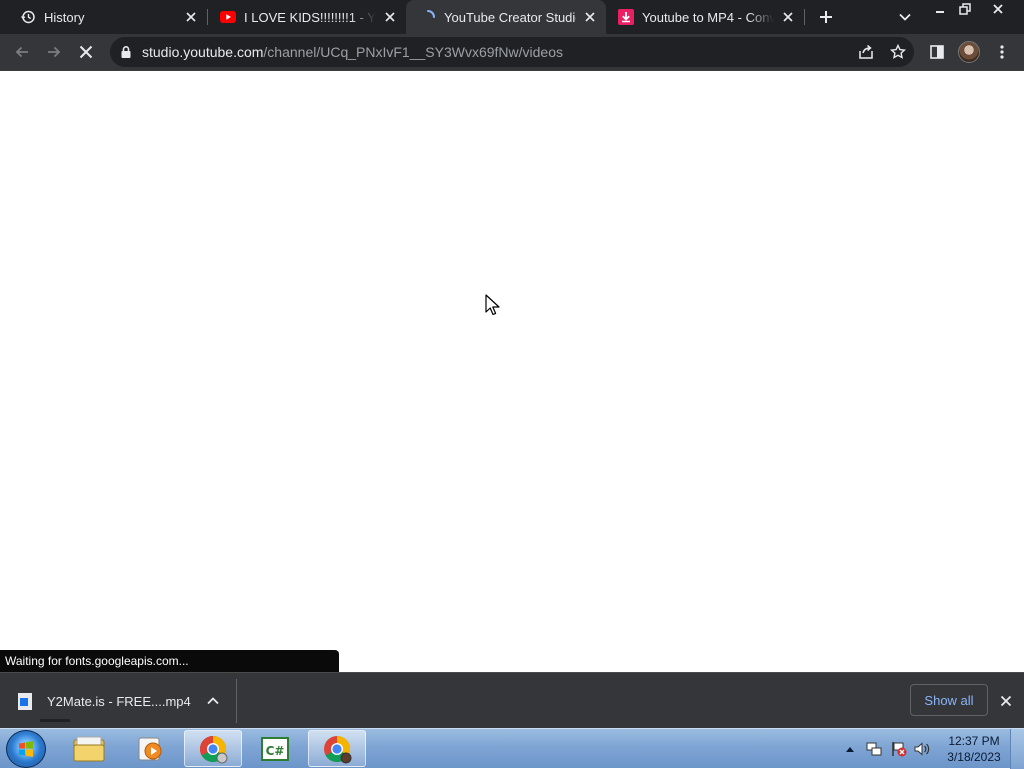  I want to click on media-player-icon, so click(150, 748).